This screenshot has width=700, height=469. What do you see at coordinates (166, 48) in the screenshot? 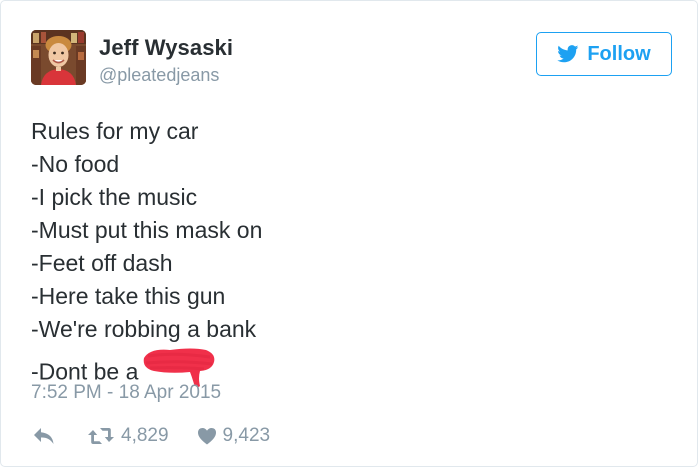
I see `display-name: Jeff Wysaski` at bounding box center [166, 48].